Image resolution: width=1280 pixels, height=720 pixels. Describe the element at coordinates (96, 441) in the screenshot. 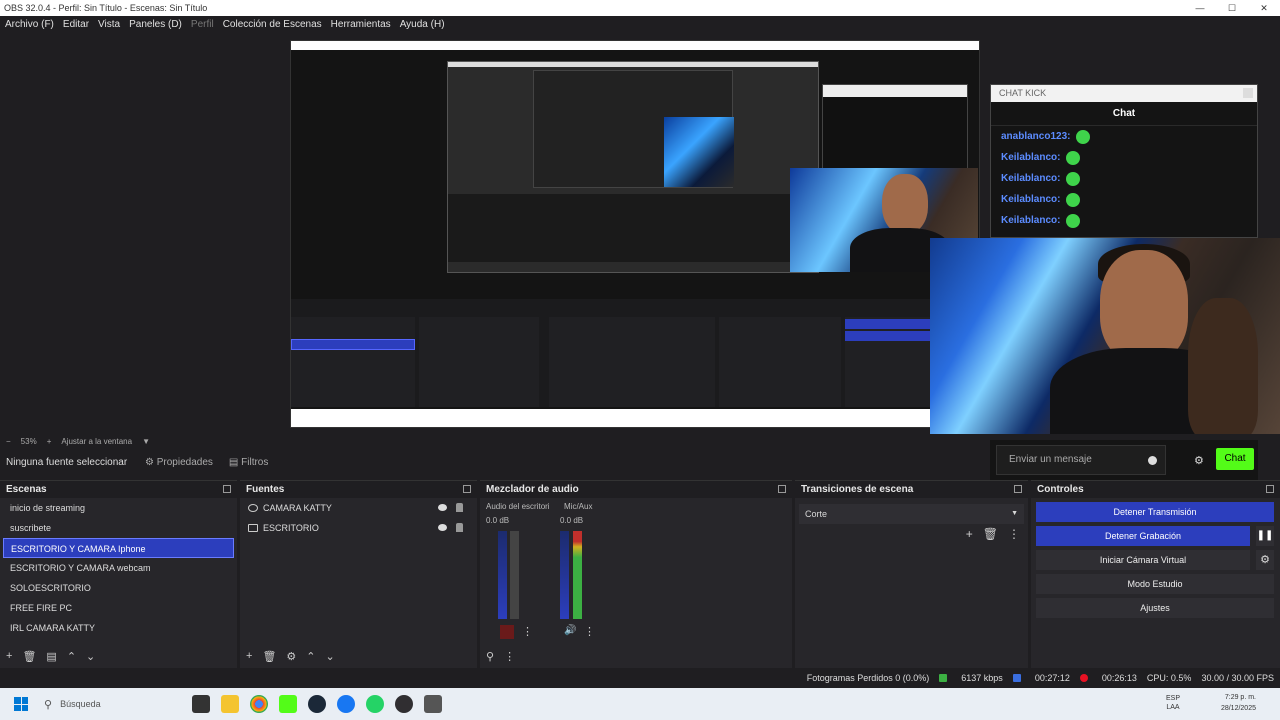

I see `fit-window-label: Ajustar a la ventana` at that location.